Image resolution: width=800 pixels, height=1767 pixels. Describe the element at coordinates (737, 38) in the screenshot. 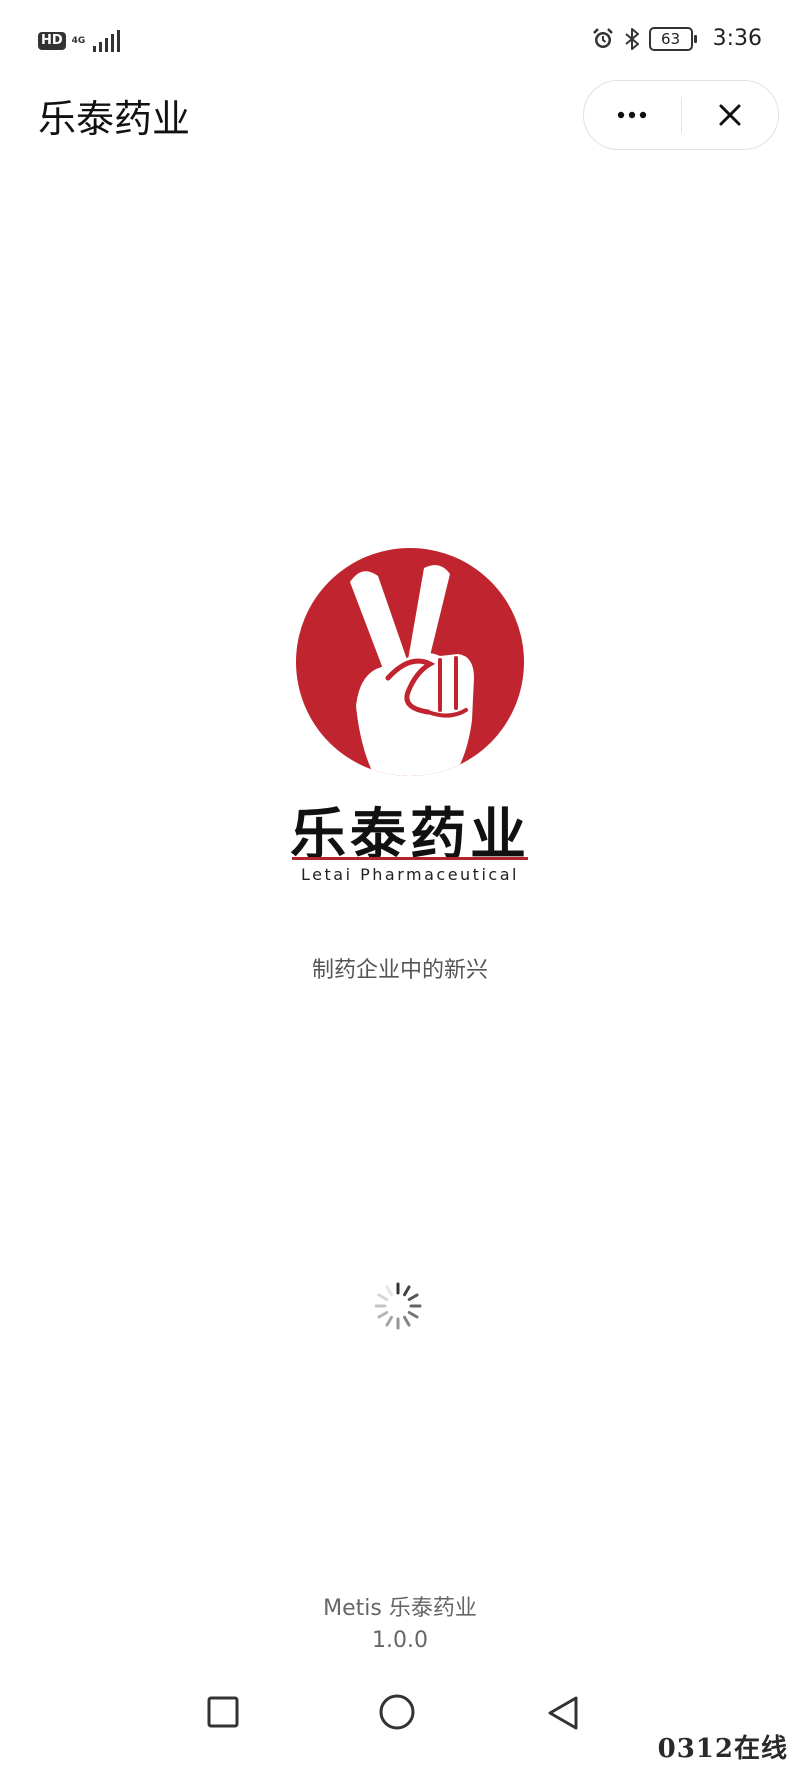

I see `status-time: 3:36` at that location.